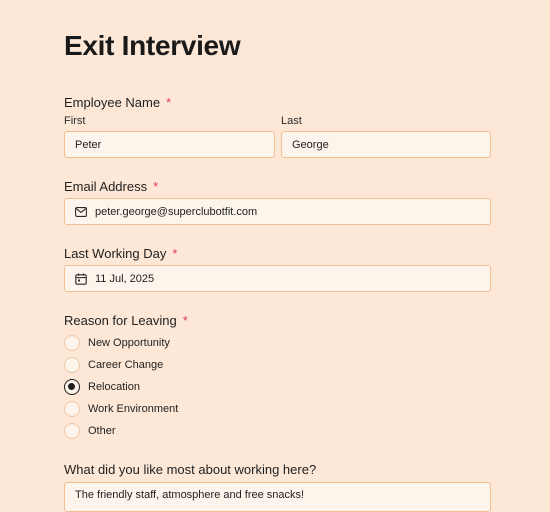  Describe the element at coordinates (88, 144) in the screenshot. I see `first-name-value: Peter` at that location.